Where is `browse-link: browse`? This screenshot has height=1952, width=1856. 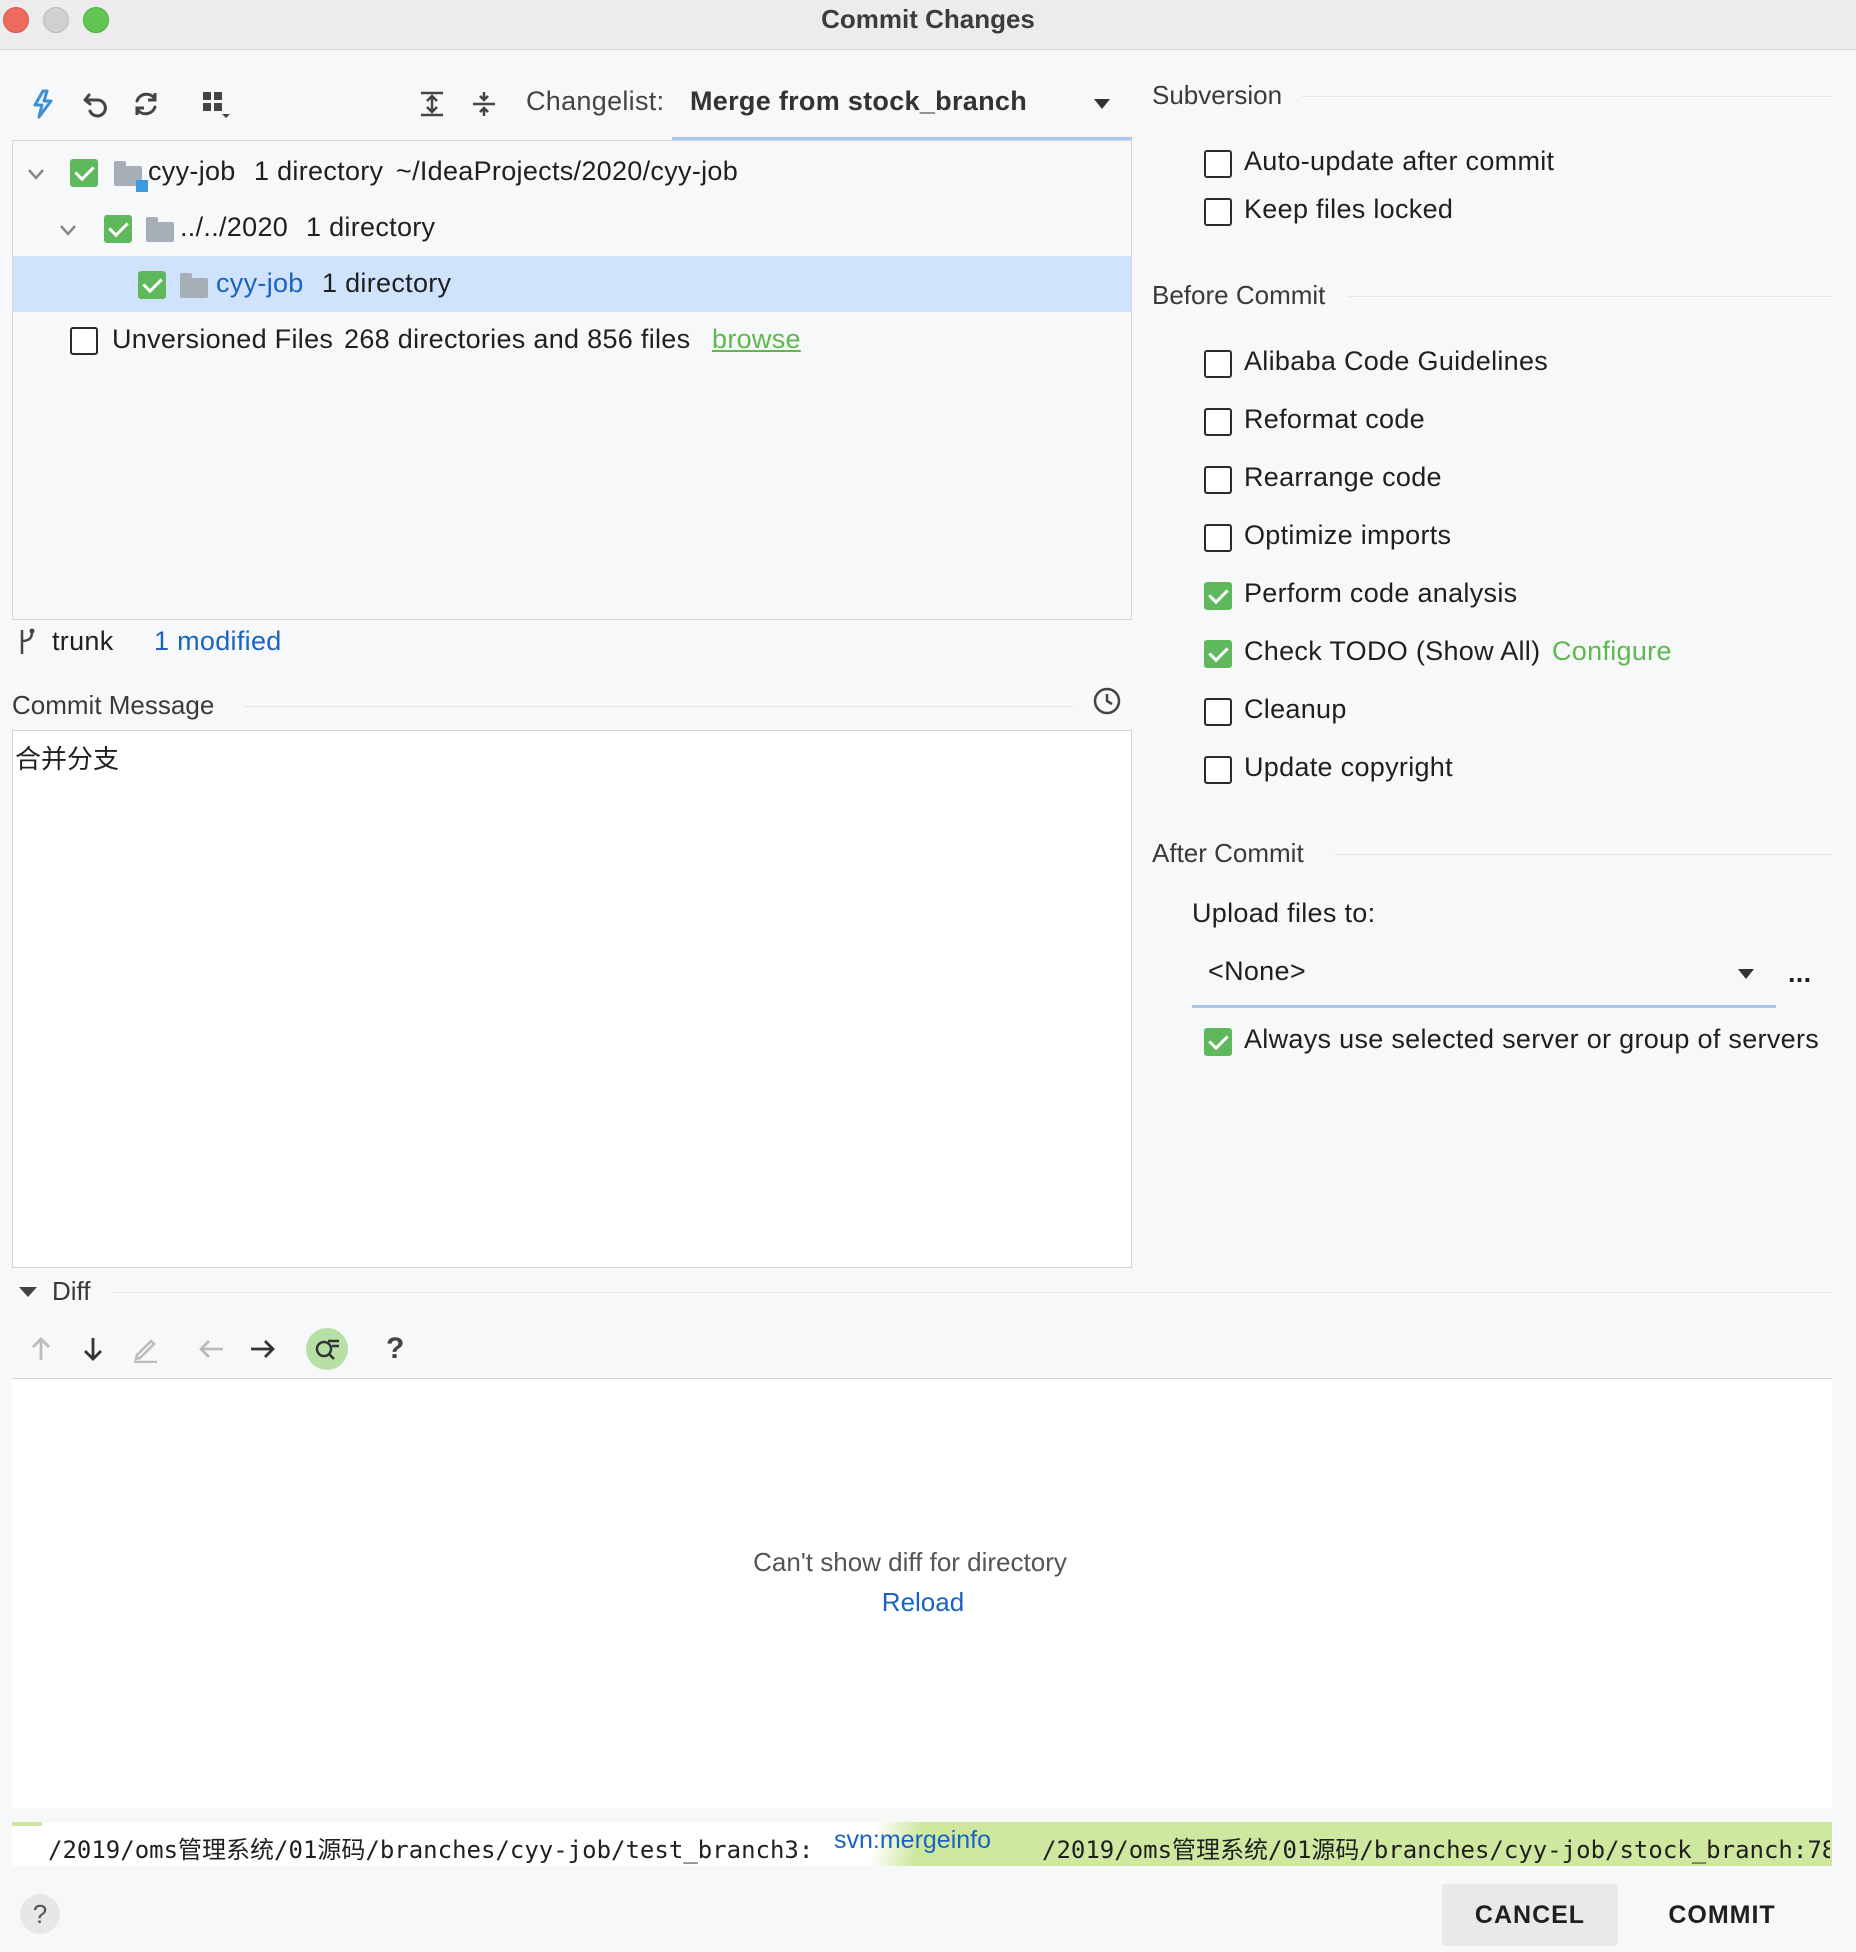 browse-link: browse is located at coordinates (756, 339).